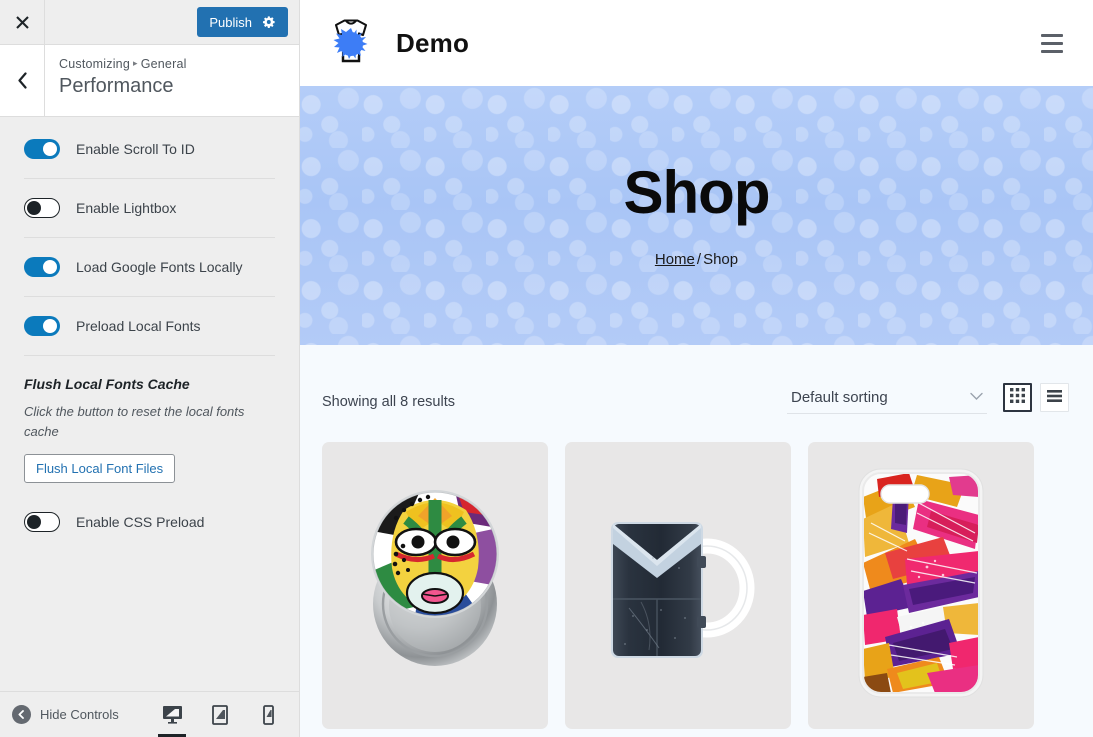 The width and height of the screenshot is (1093, 737). I want to click on breadcrumb-current: Shop, so click(721, 259).